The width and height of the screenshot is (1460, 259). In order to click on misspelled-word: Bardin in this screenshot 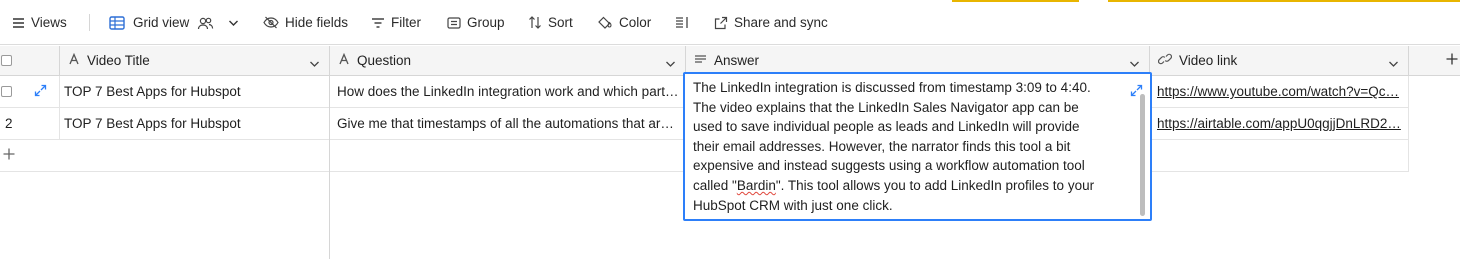, I will do `click(756, 185)`.